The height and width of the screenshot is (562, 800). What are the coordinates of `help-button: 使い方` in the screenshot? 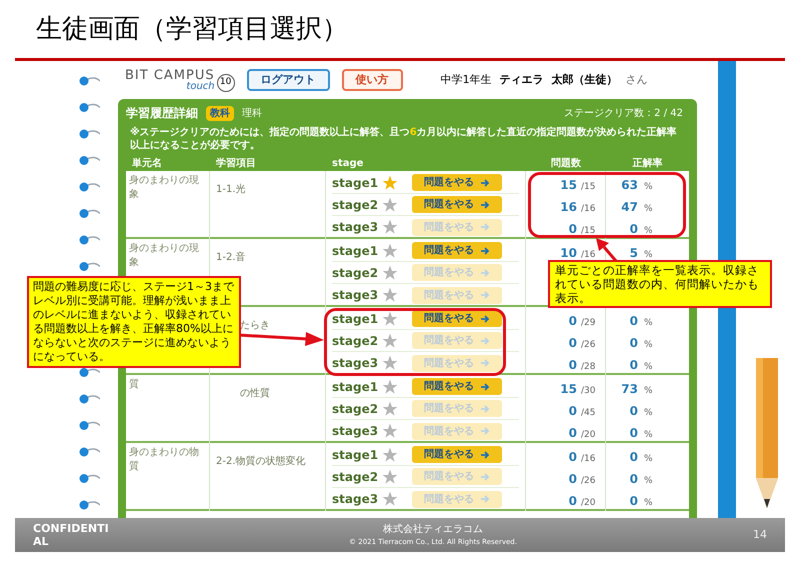 It's located at (372, 80).